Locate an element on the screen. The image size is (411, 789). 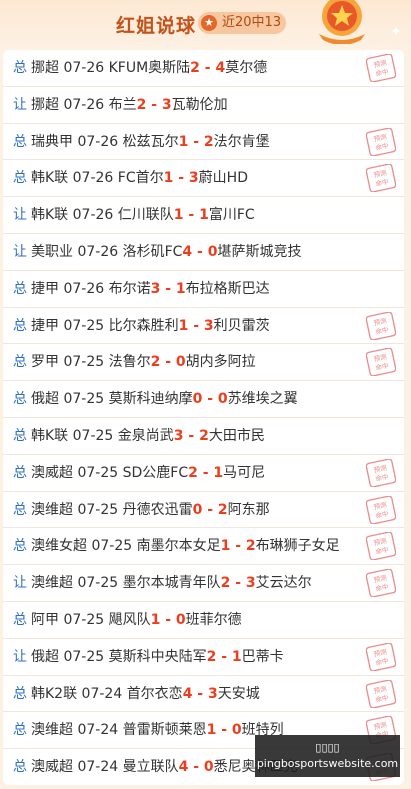
away-team: 瓦勒伦加 is located at coordinates (199, 104).